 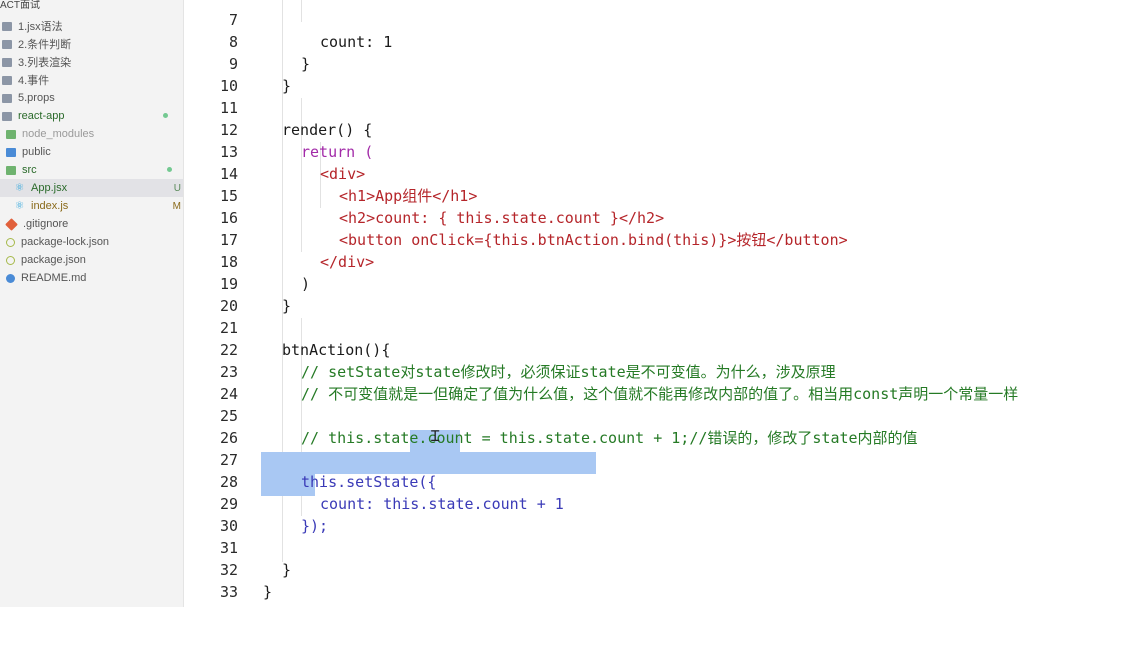 I want to click on tree-item-public: public, so click(x=91, y=152).